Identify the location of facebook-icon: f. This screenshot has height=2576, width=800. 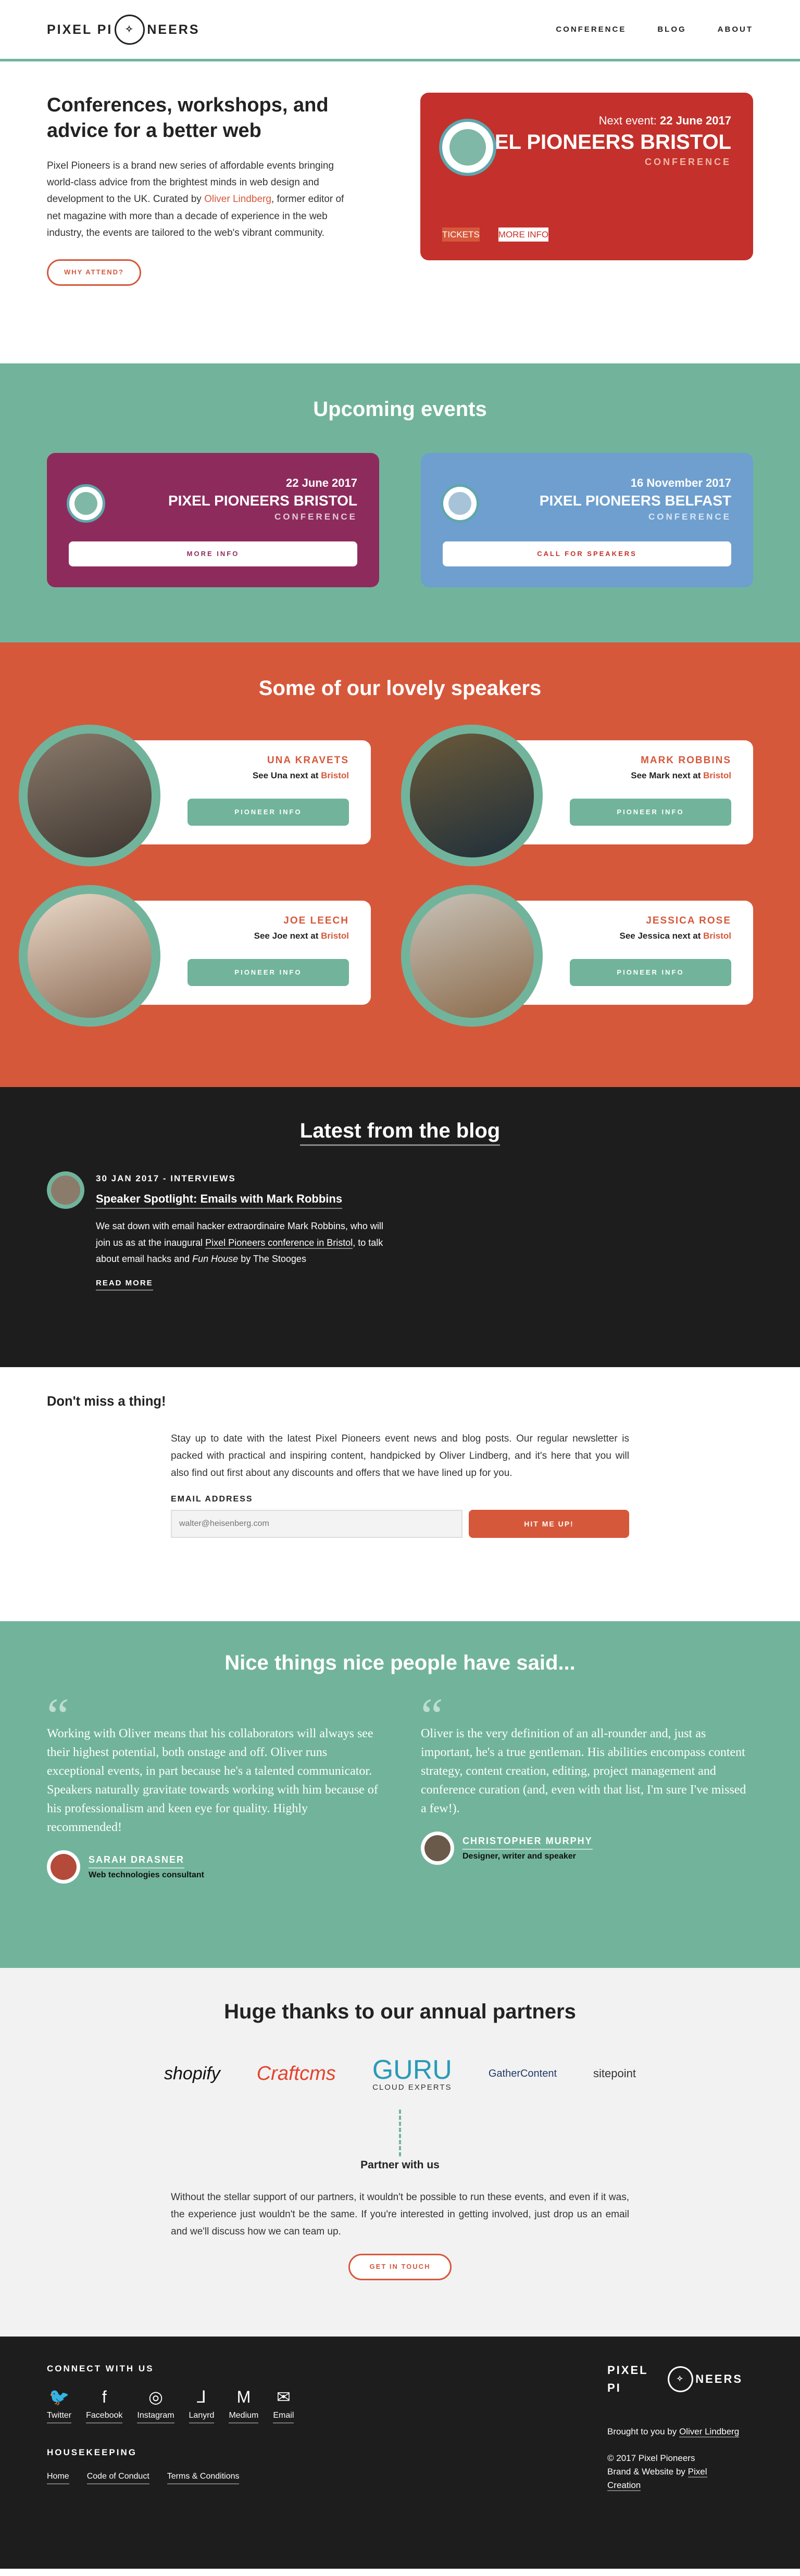
(104, 2397).